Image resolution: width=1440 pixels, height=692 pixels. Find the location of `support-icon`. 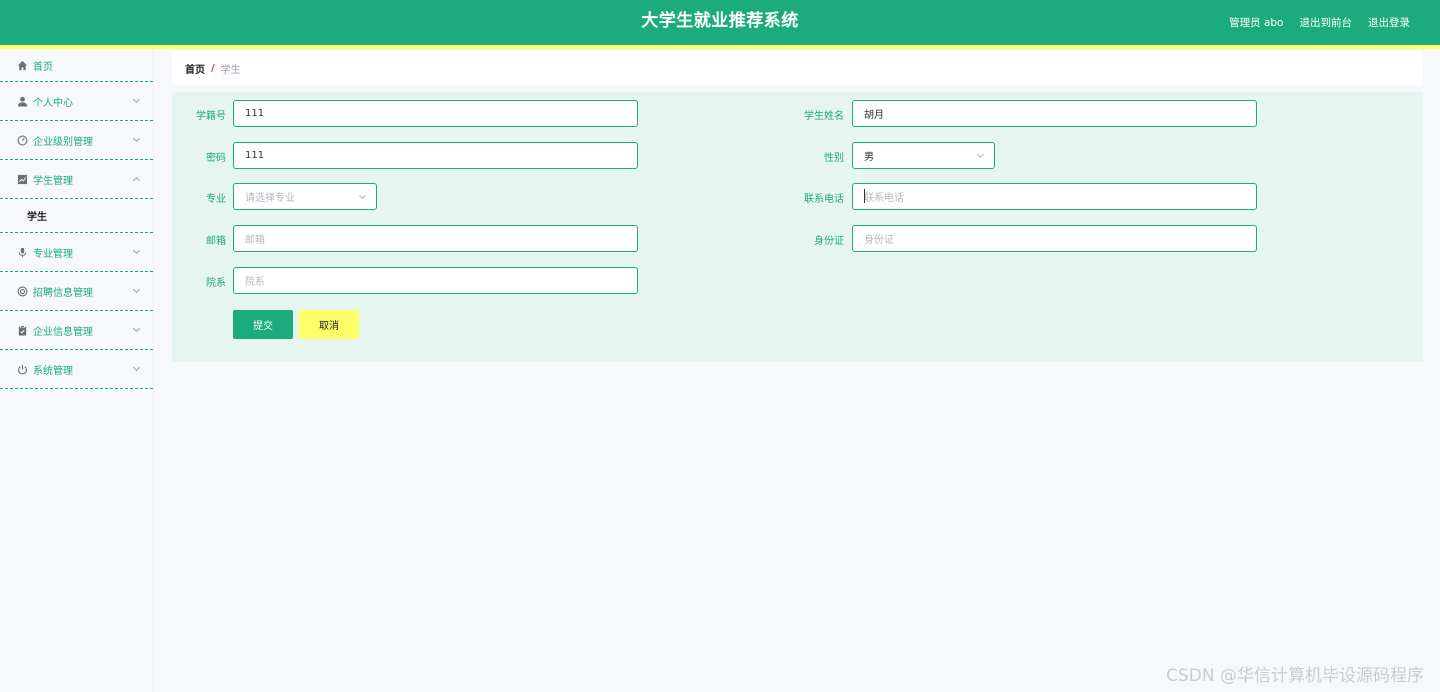

support-icon is located at coordinates (22, 291).